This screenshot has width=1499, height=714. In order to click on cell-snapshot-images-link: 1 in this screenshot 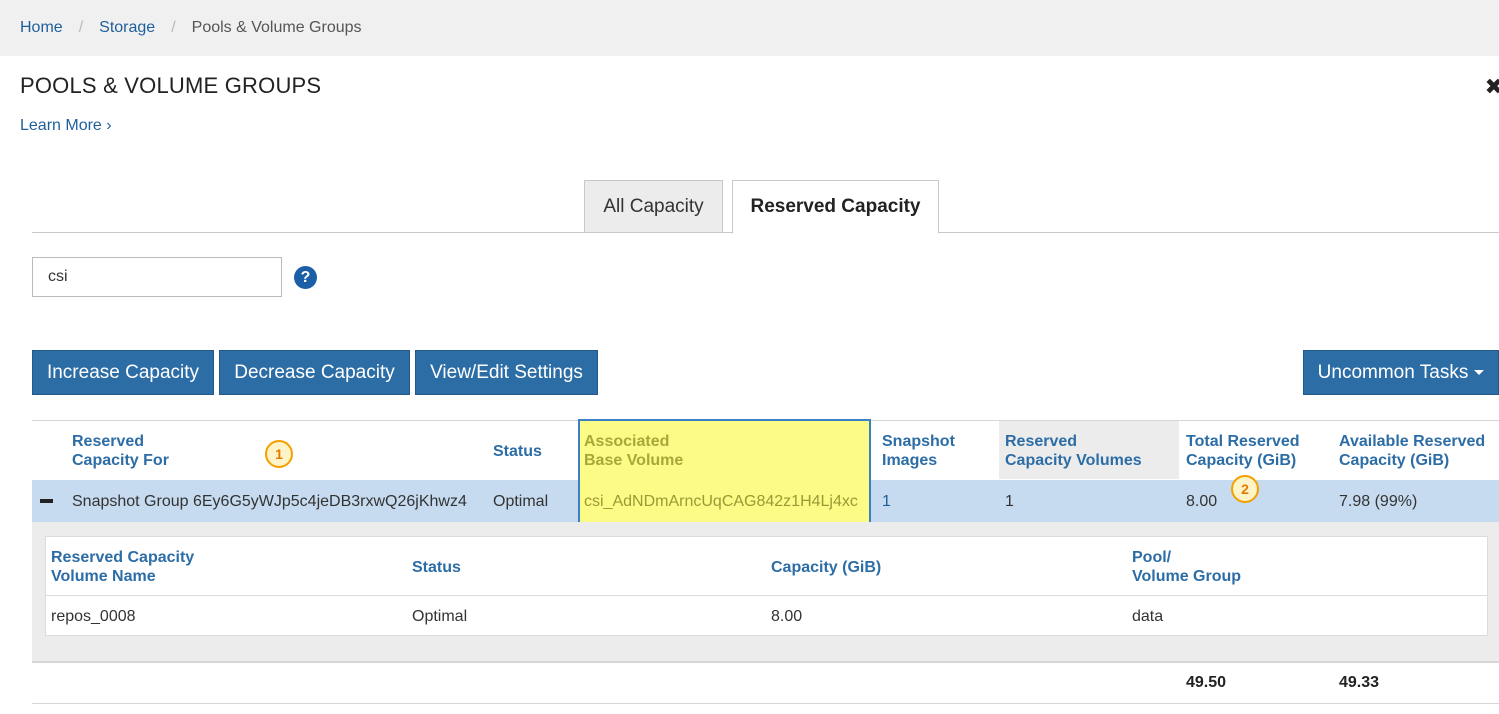, I will do `click(886, 501)`.